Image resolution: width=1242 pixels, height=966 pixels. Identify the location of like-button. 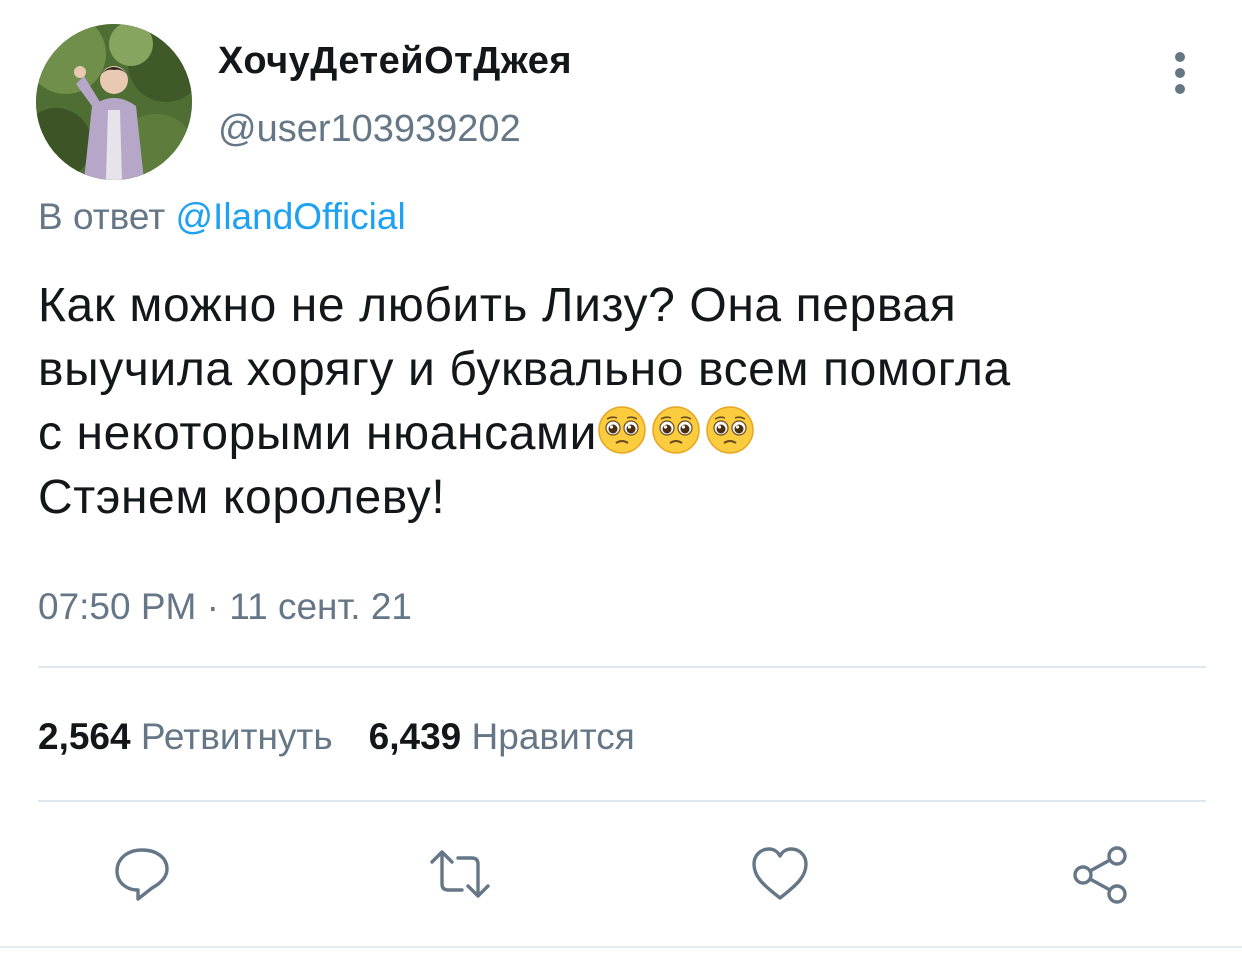
(780, 874).